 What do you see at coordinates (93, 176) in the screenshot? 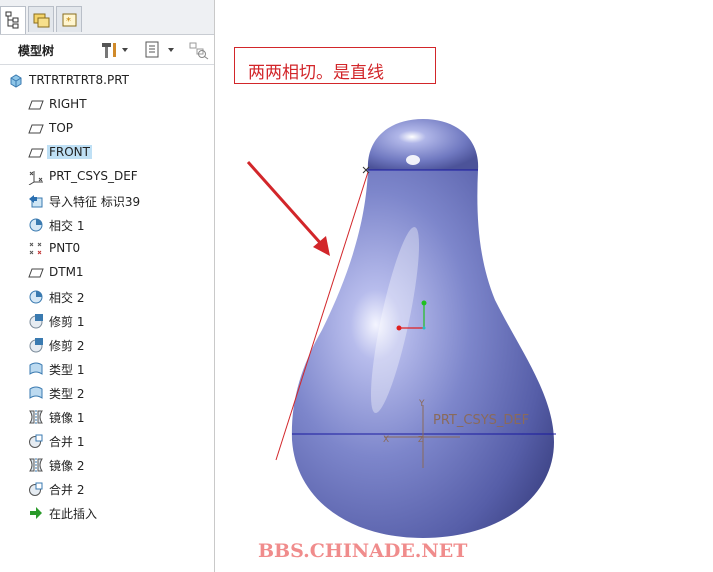
I see `tree-item-label: PRT_CSYS_DEF` at bounding box center [93, 176].